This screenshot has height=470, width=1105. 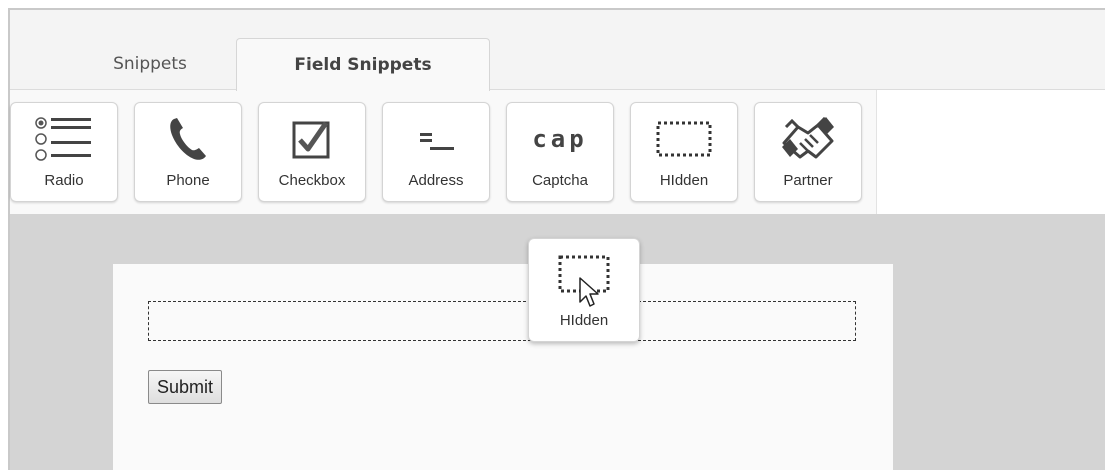 I want to click on mouse-cursor-icon, so click(x=589, y=292).